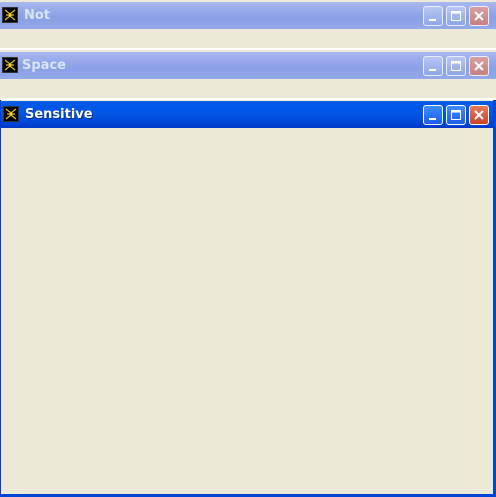 Image resolution: width=496 pixels, height=497 pixels. I want to click on window-space: Space, so click(248, 74).